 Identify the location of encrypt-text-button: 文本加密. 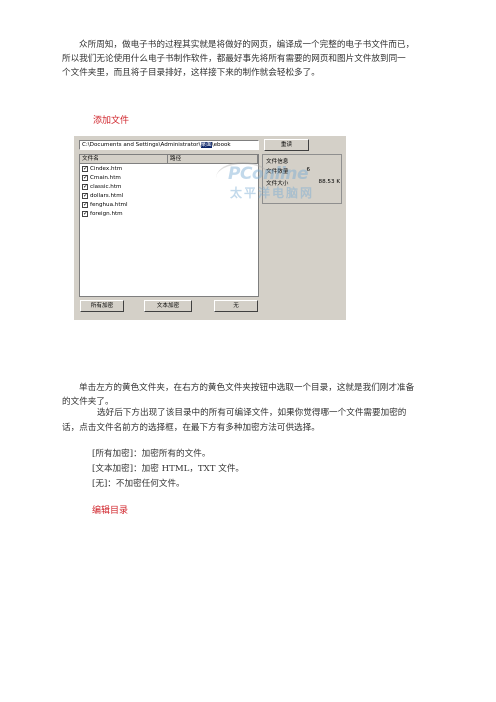
(168, 306).